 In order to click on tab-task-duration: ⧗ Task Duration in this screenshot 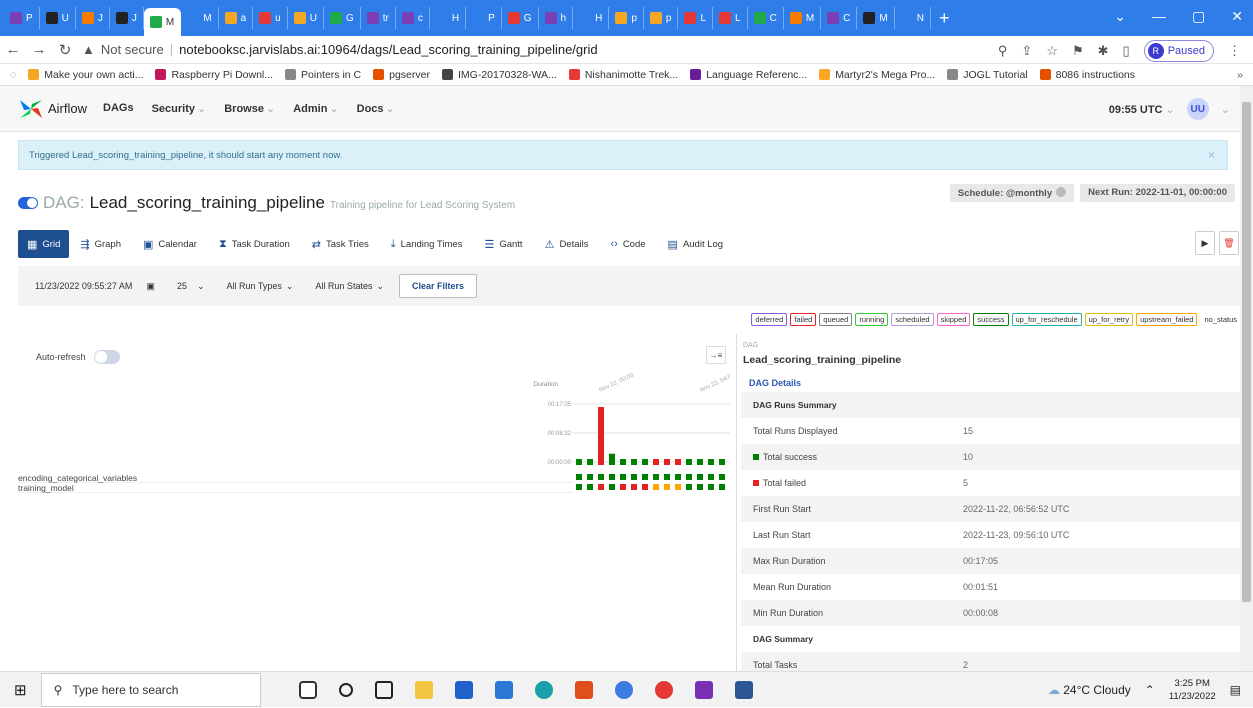, I will do `click(254, 244)`.